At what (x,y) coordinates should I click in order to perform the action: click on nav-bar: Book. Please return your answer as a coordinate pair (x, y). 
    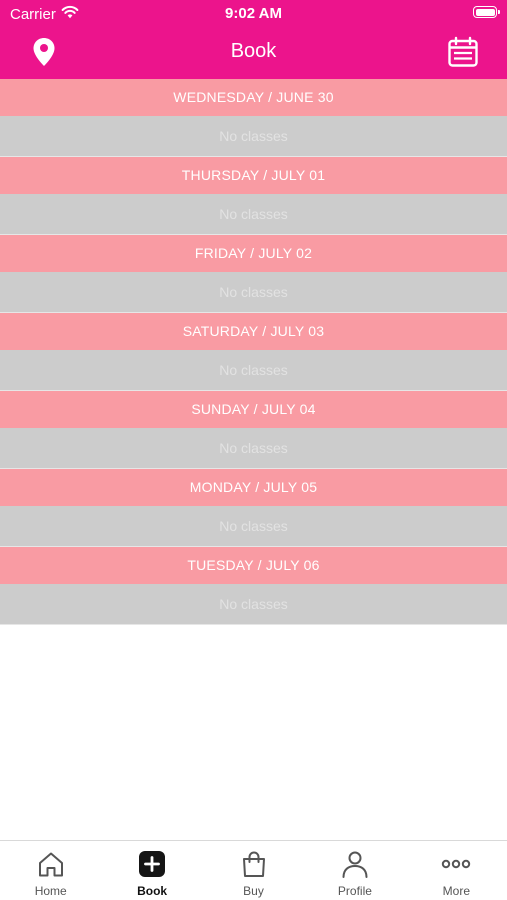
    Looking at the image, I should click on (253, 53).